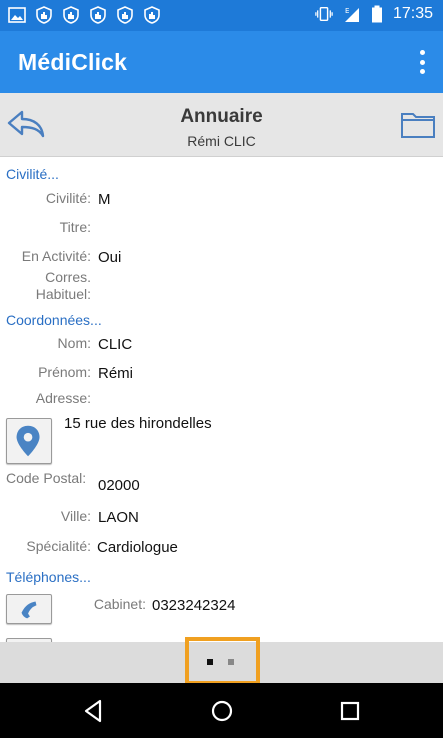 This screenshot has height=738, width=443. What do you see at coordinates (194, 605) in the screenshot?
I see `cabinet-value: 0323242324` at bounding box center [194, 605].